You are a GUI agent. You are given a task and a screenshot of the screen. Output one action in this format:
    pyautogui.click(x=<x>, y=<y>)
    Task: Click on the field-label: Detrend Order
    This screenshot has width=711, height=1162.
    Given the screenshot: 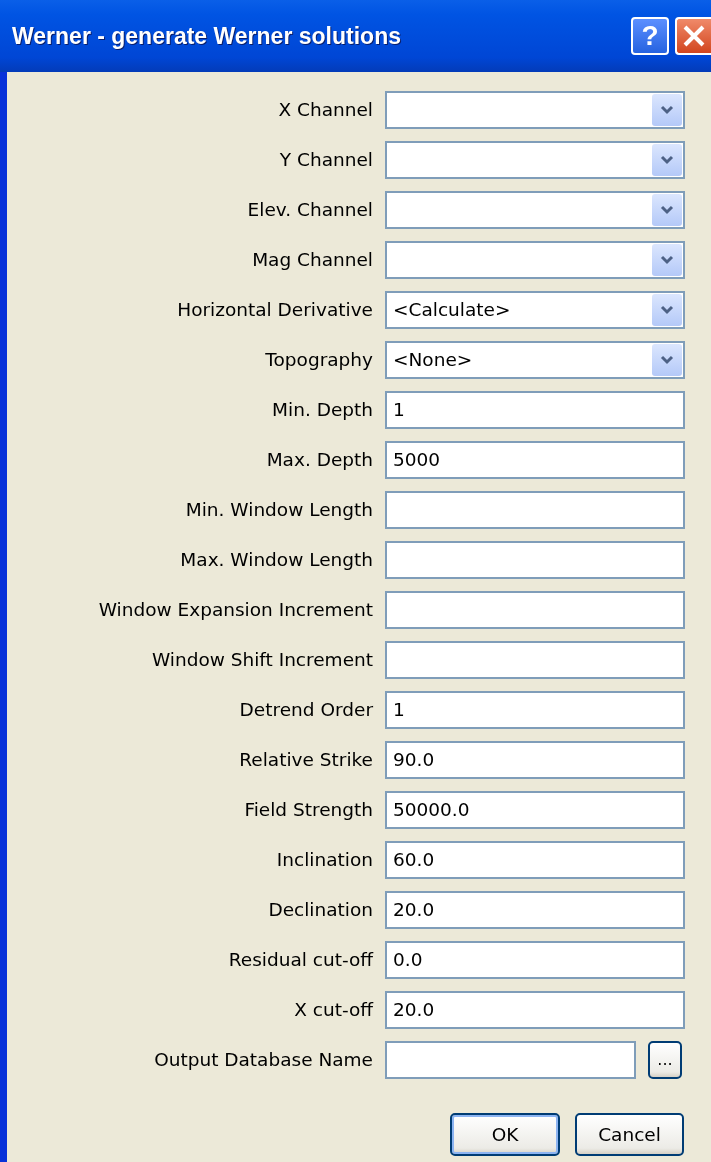 What is the action you would take?
    pyautogui.click(x=305, y=710)
    